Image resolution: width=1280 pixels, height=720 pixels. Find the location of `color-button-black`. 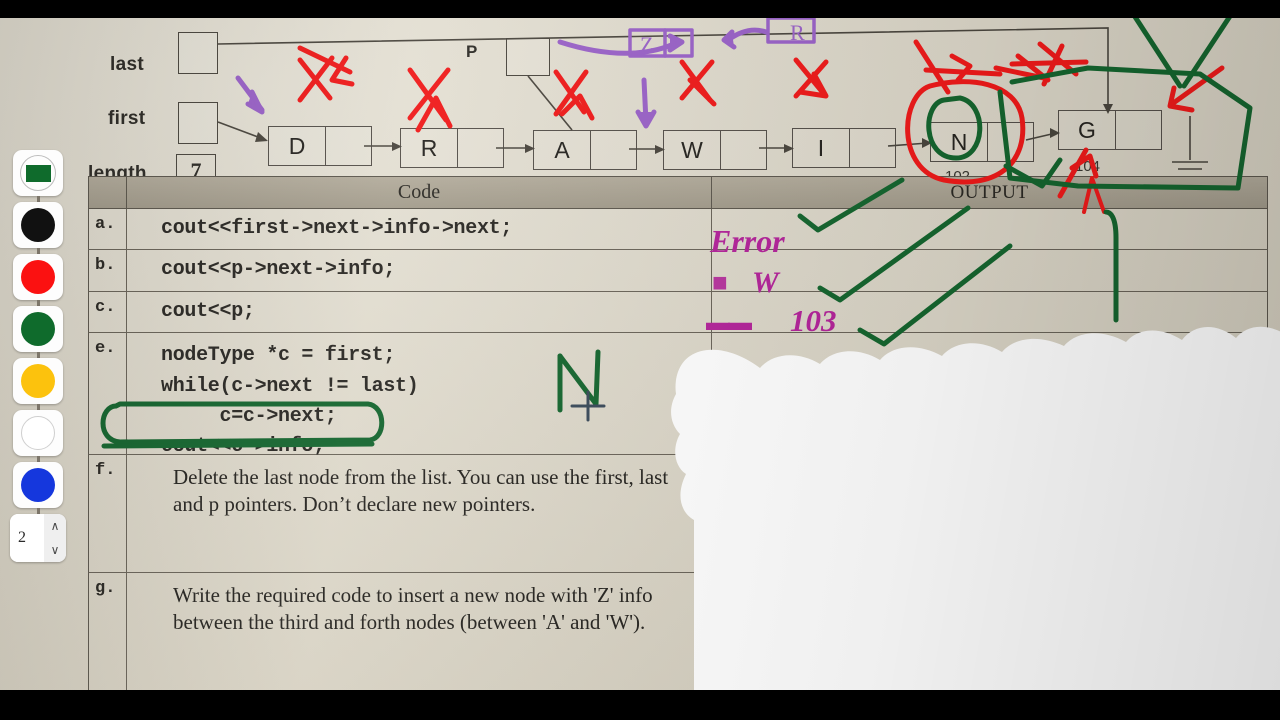

color-button-black is located at coordinates (38, 225).